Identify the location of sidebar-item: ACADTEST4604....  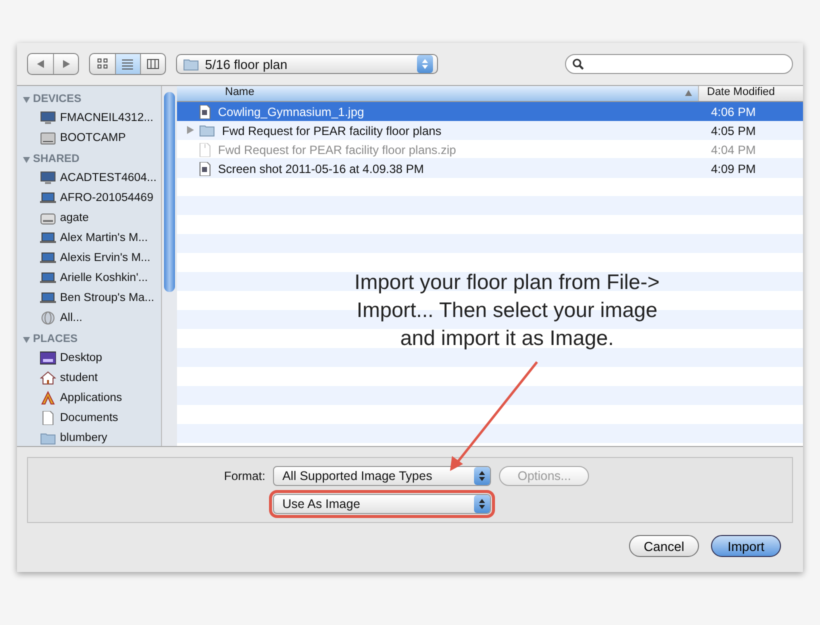
(89, 178).